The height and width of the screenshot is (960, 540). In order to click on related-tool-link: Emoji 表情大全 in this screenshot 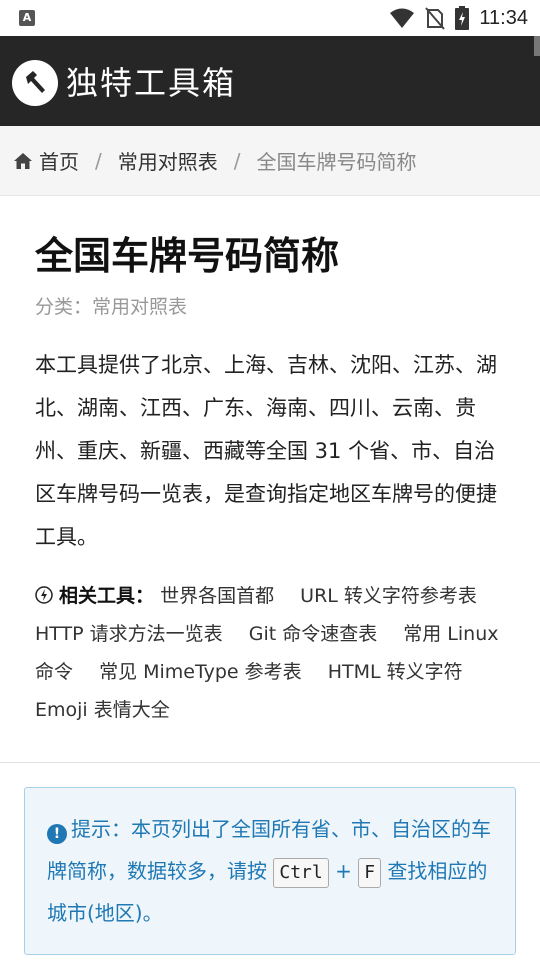, I will do `click(102, 710)`.